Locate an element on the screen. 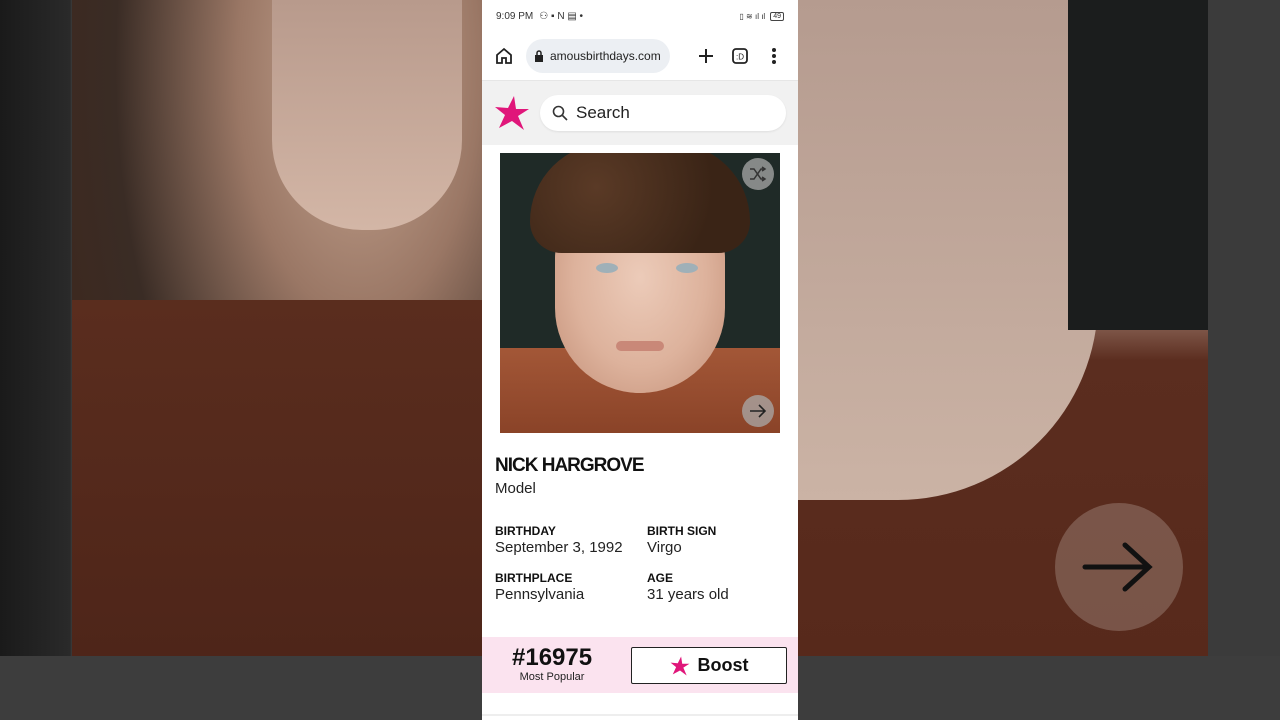  fact-birthday: BIRTHDAY September 3, 1992 is located at coordinates (559, 540).